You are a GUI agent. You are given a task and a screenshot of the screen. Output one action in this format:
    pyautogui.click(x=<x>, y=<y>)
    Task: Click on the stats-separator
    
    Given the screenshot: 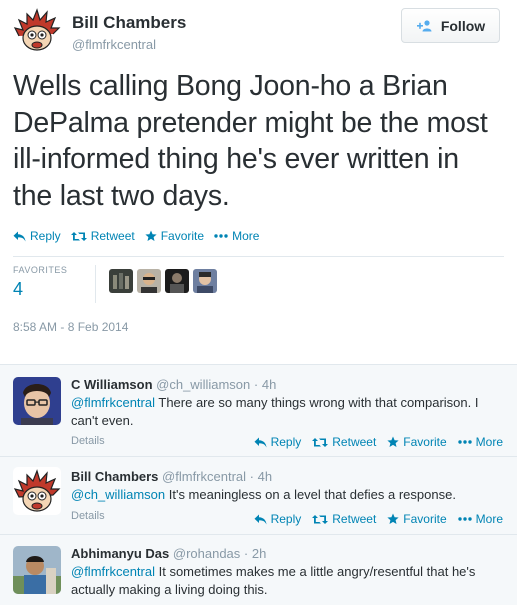 What is the action you would take?
    pyautogui.click(x=95, y=284)
    